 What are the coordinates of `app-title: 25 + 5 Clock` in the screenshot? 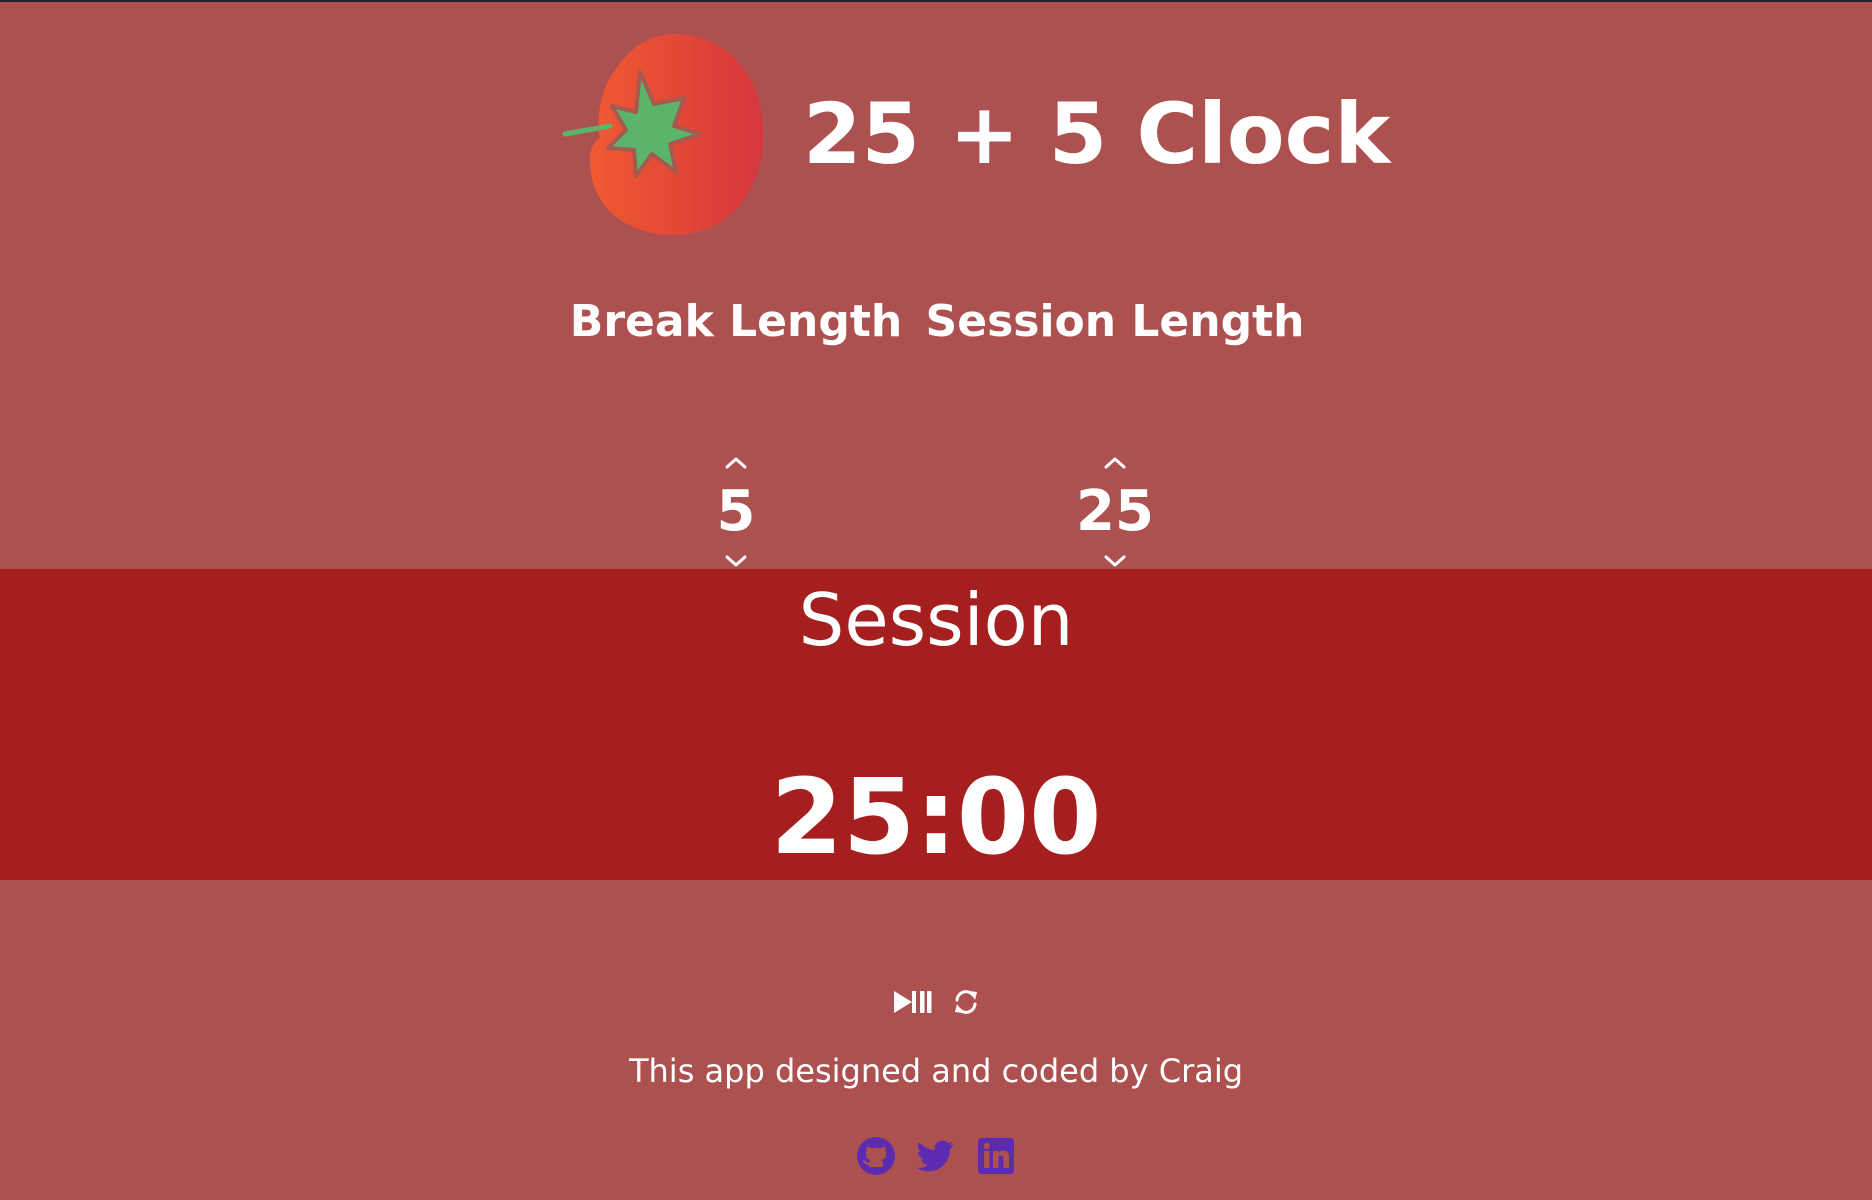 It's located at (1097, 134).